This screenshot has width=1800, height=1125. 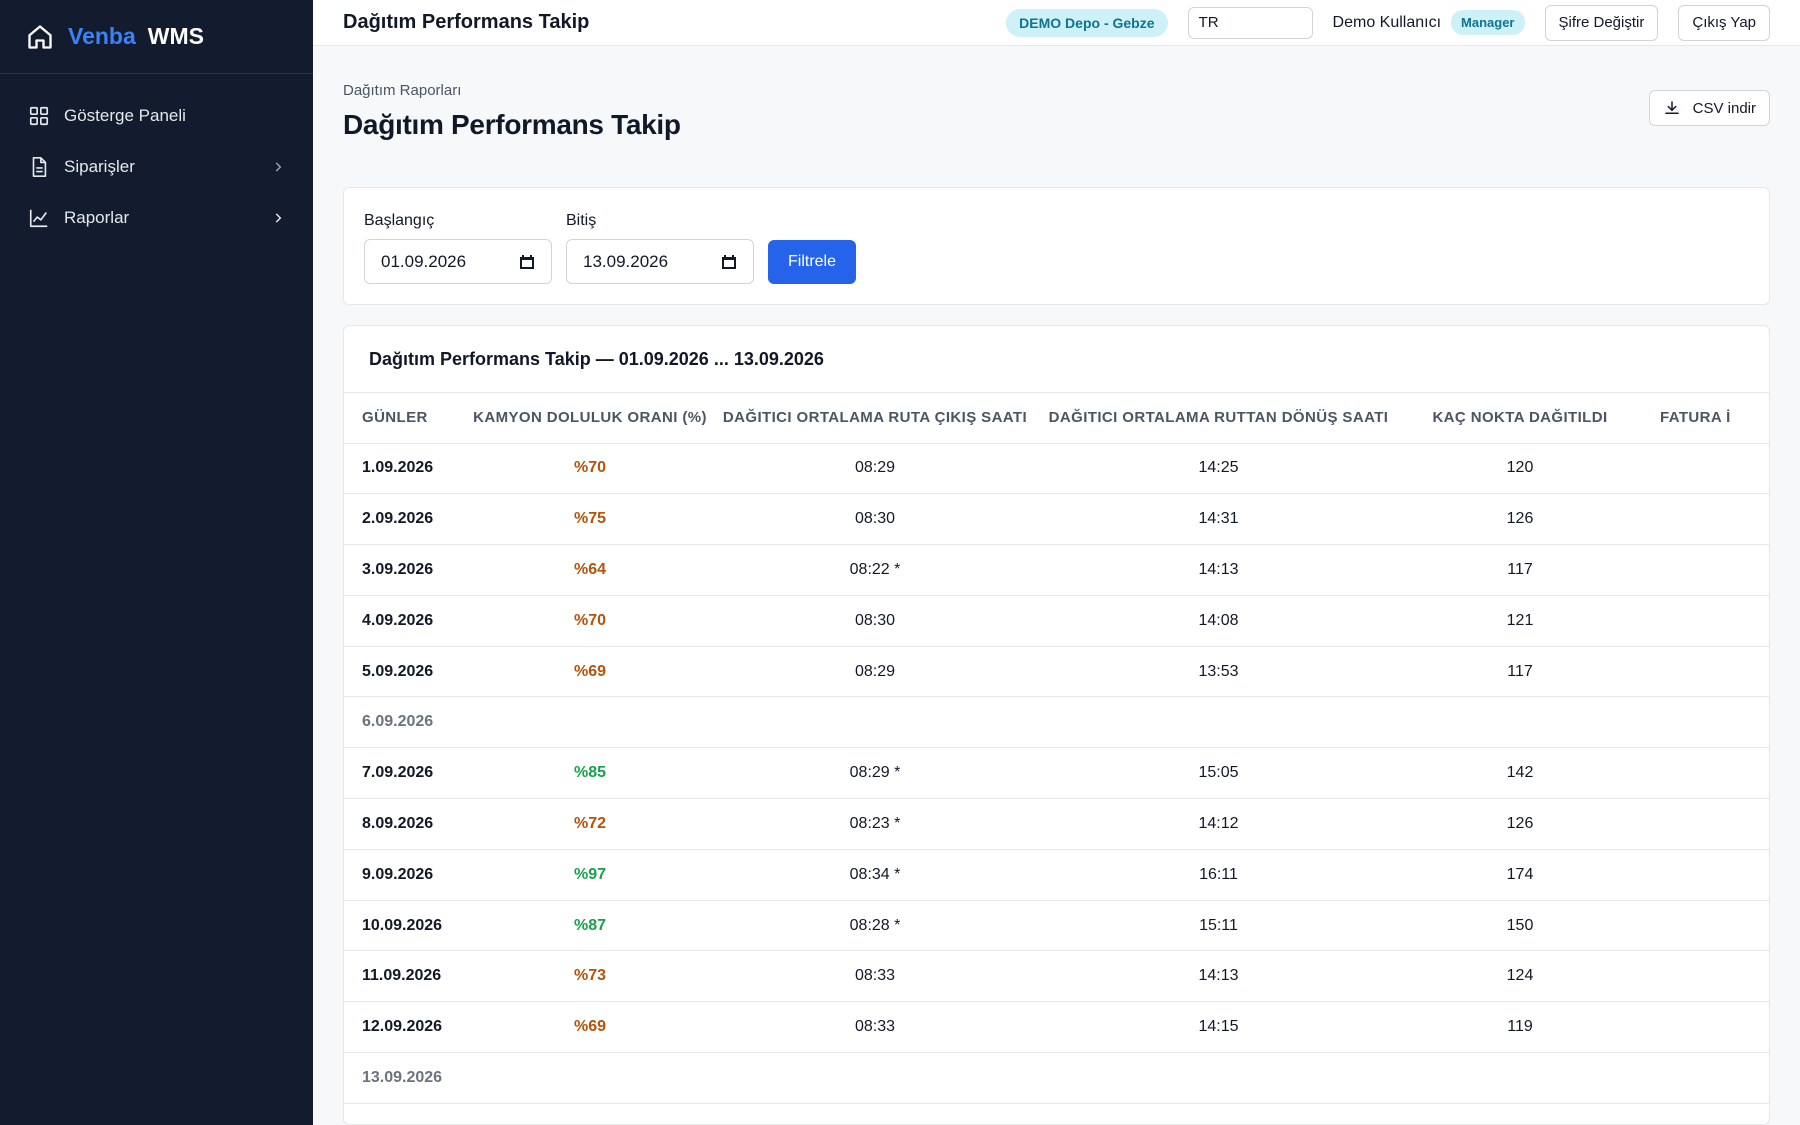 I want to click on start-date-input: 01.09.2026, so click(x=458, y=261).